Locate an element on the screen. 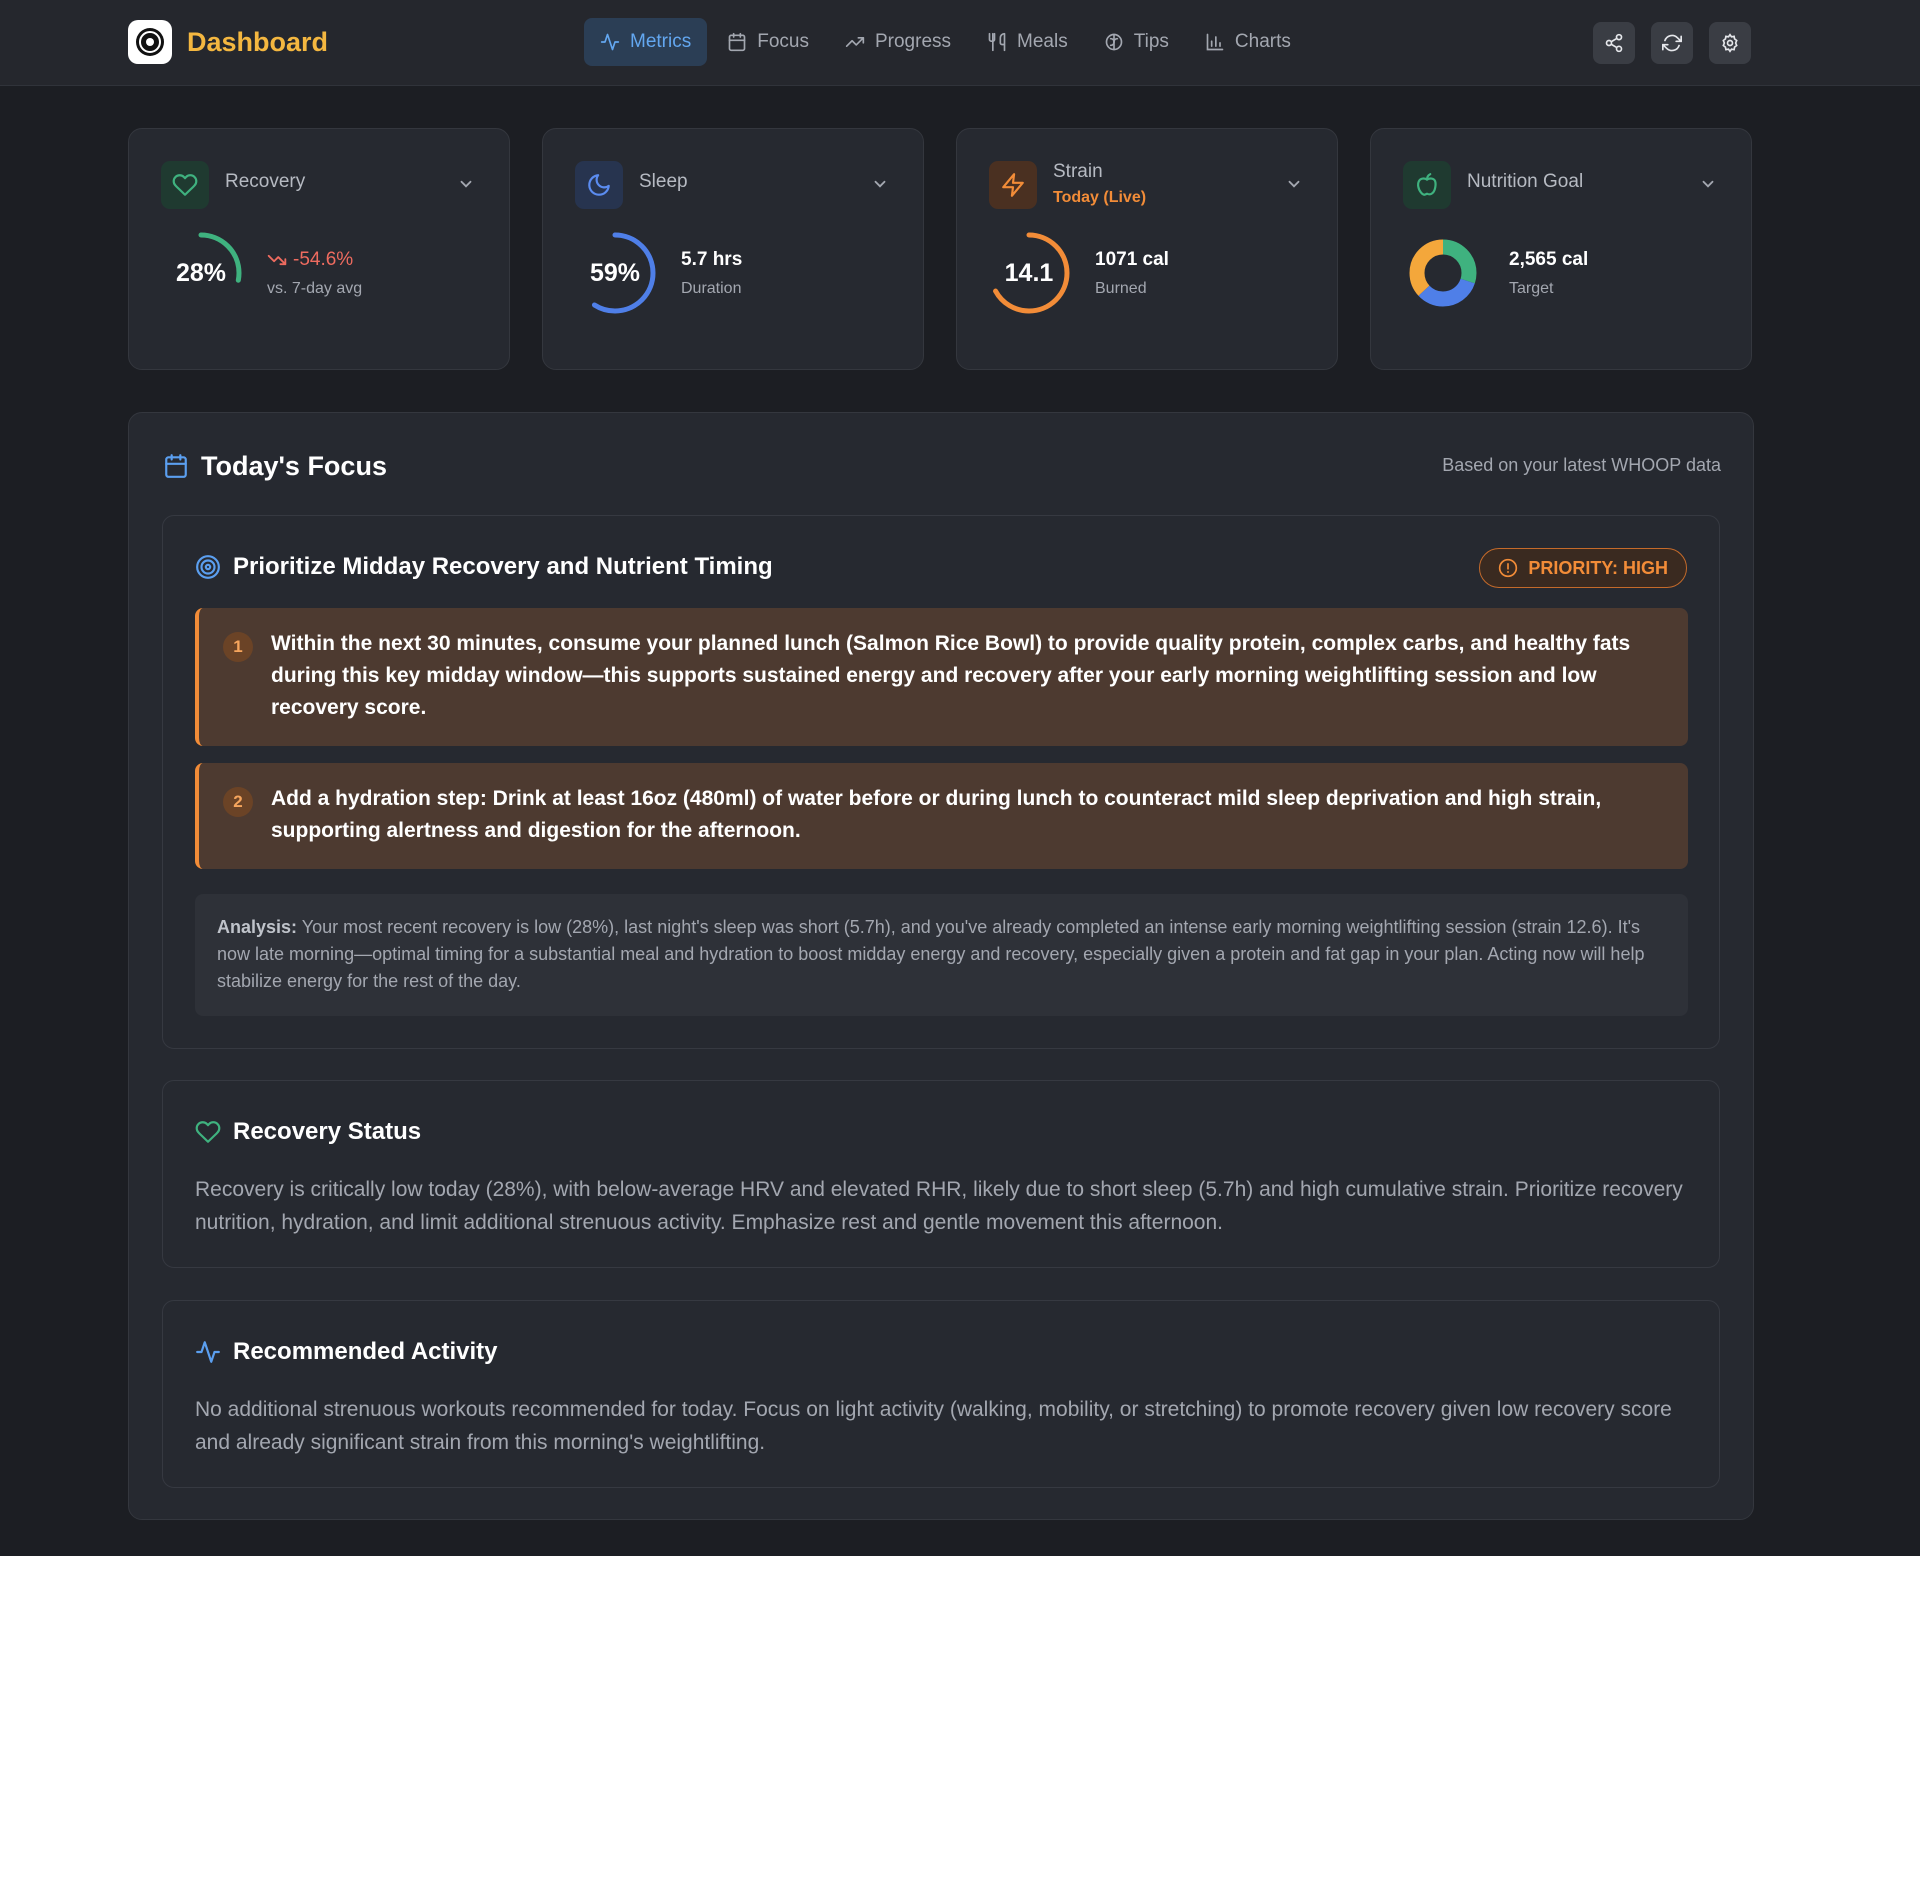 This screenshot has width=1920, height=1894. lightning-icon is located at coordinates (1013, 185).